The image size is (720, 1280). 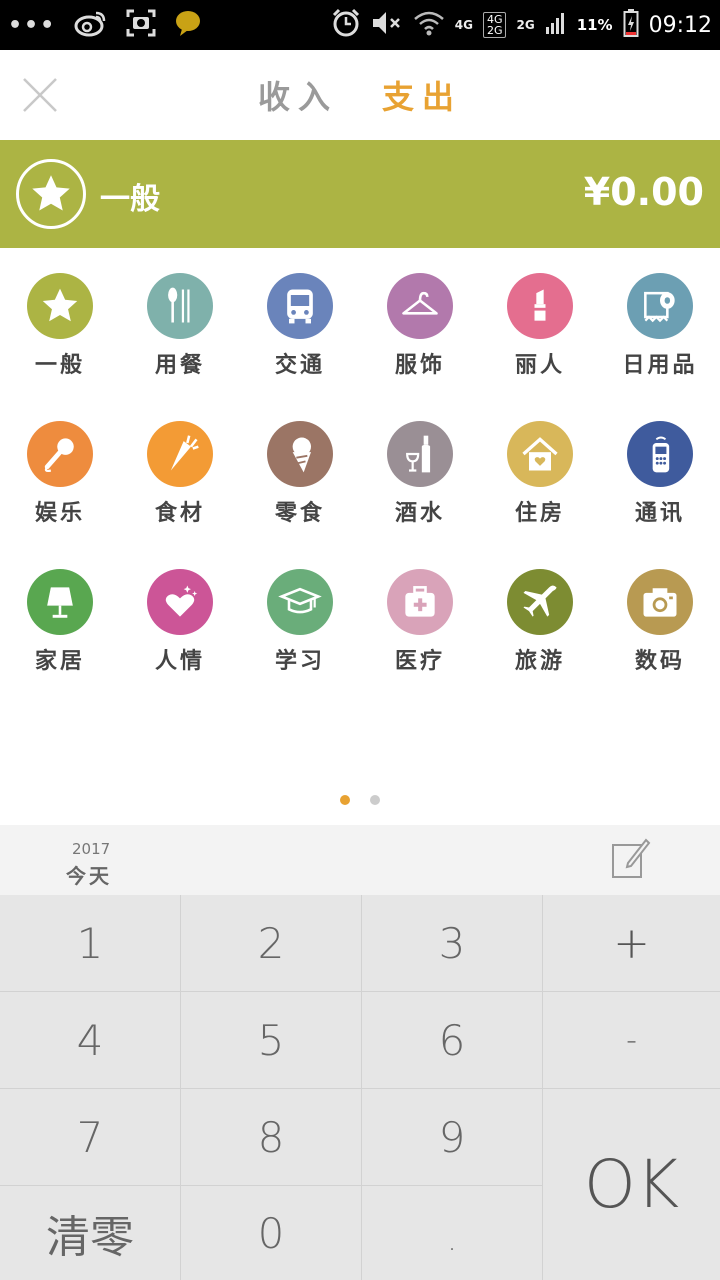 I want to click on category-label: 住房, so click(x=539, y=513).